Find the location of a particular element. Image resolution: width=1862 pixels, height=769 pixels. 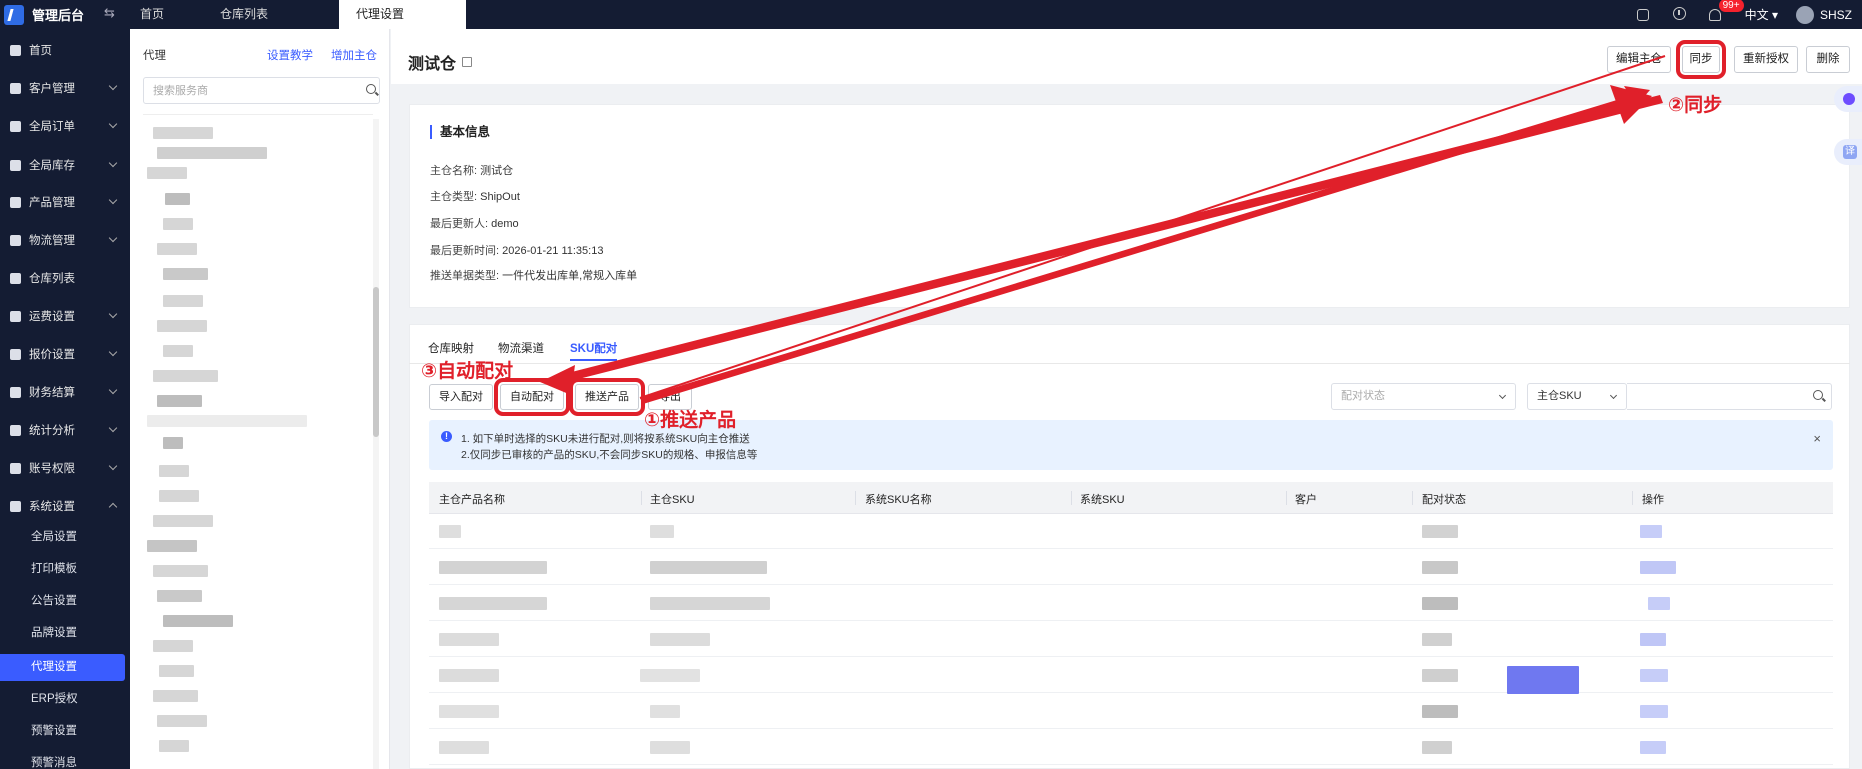

annotation-step1: ①推送产品 is located at coordinates (690, 420).